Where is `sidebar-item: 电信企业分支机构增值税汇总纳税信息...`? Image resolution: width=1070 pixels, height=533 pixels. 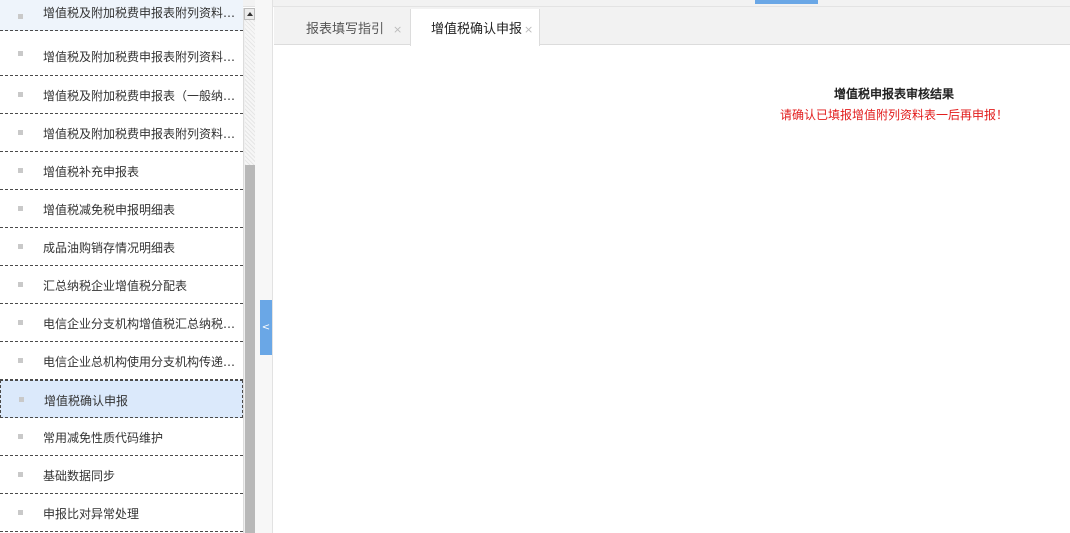 sidebar-item: 电信企业分支机构增值税汇总纳税信息... is located at coordinates (121, 323).